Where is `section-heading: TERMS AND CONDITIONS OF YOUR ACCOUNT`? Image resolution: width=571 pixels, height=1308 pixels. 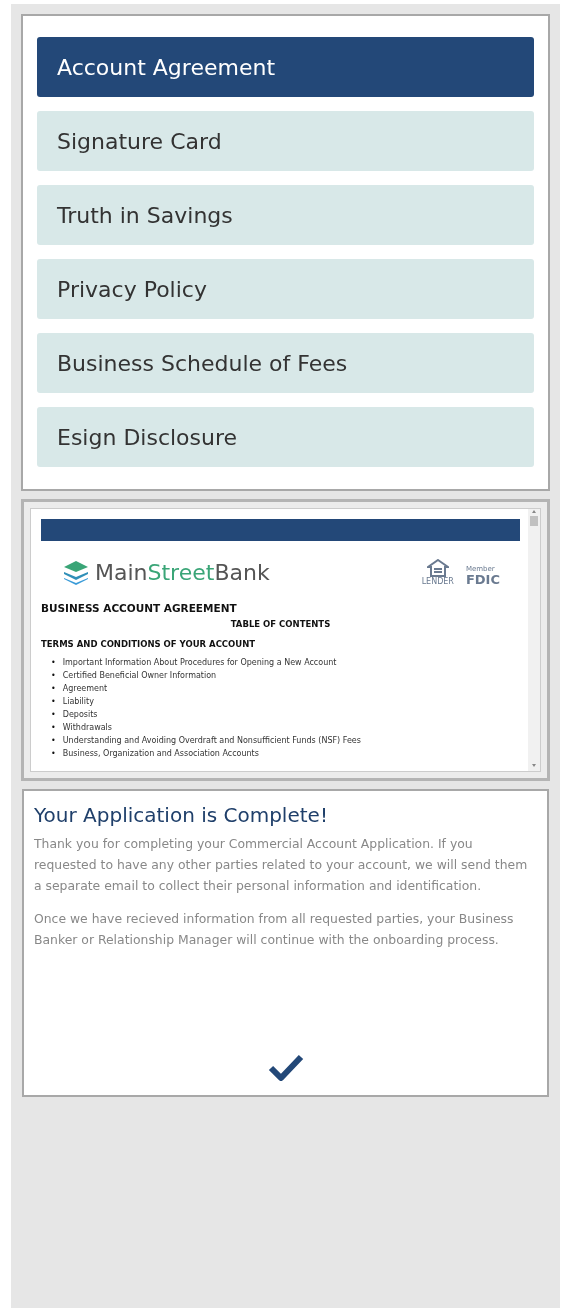 section-heading: TERMS AND CONDITIONS OF YOUR ACCOUNT is located at coordinates (149, 644).